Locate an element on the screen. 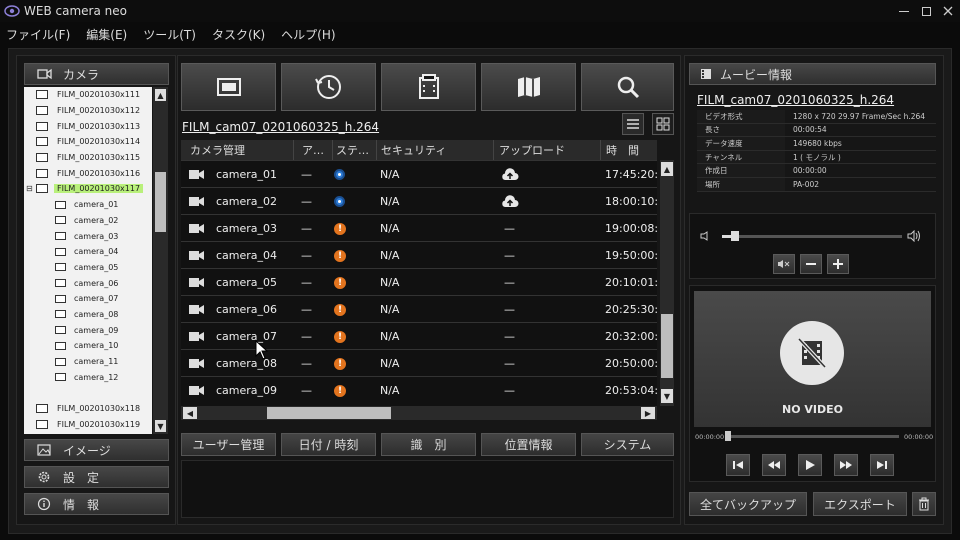  tab-monitor is located at coordinates (228, 87).